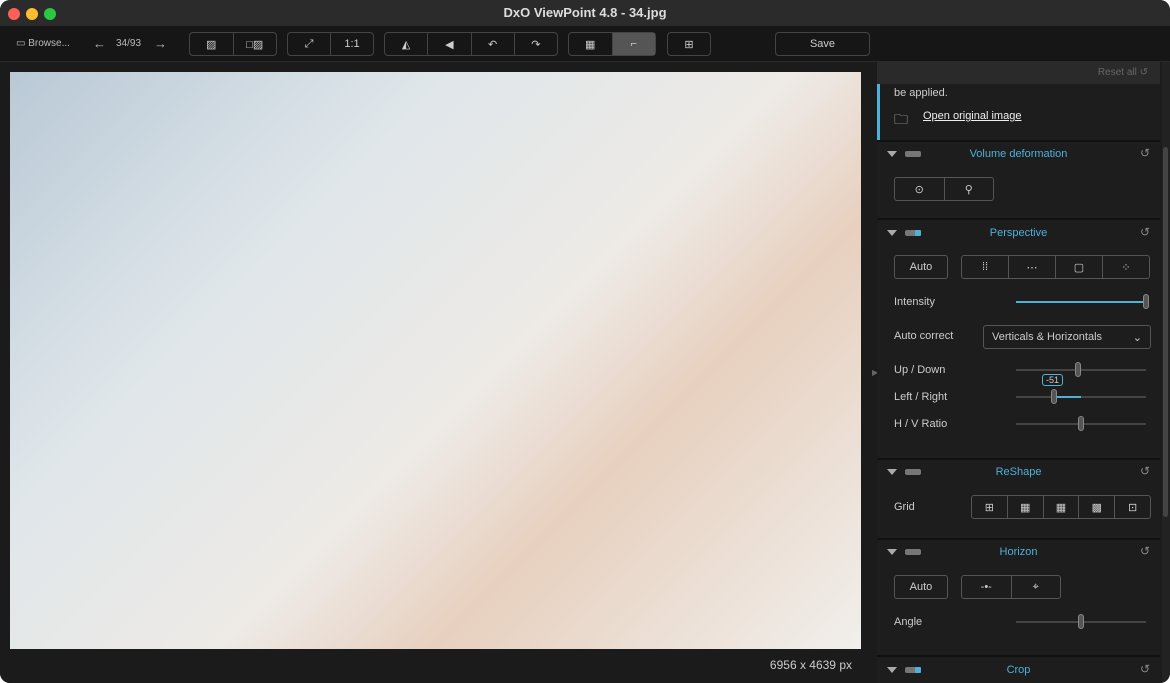 The width and height of the screenshot is (1170, 683). What do you see at coordinates (1081, 369) in the screenshot?
I see `updown-slider` at bounding box center [1081, 369].